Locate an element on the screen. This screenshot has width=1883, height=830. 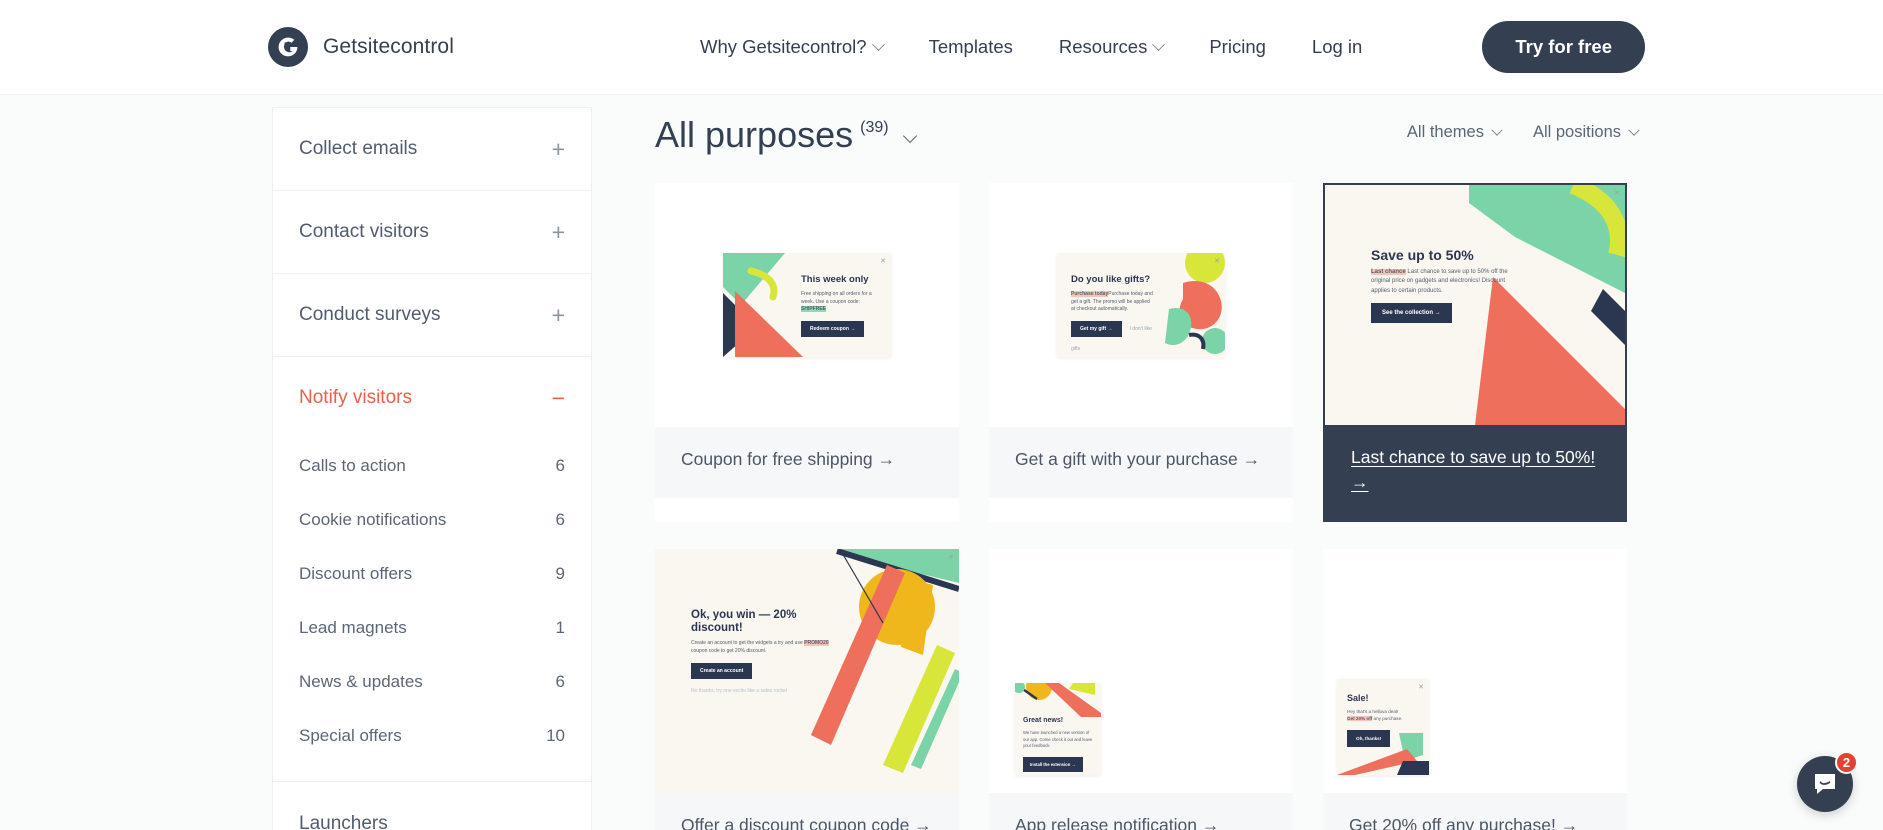
nav-label: Templates is located at coordinates (970, 46).